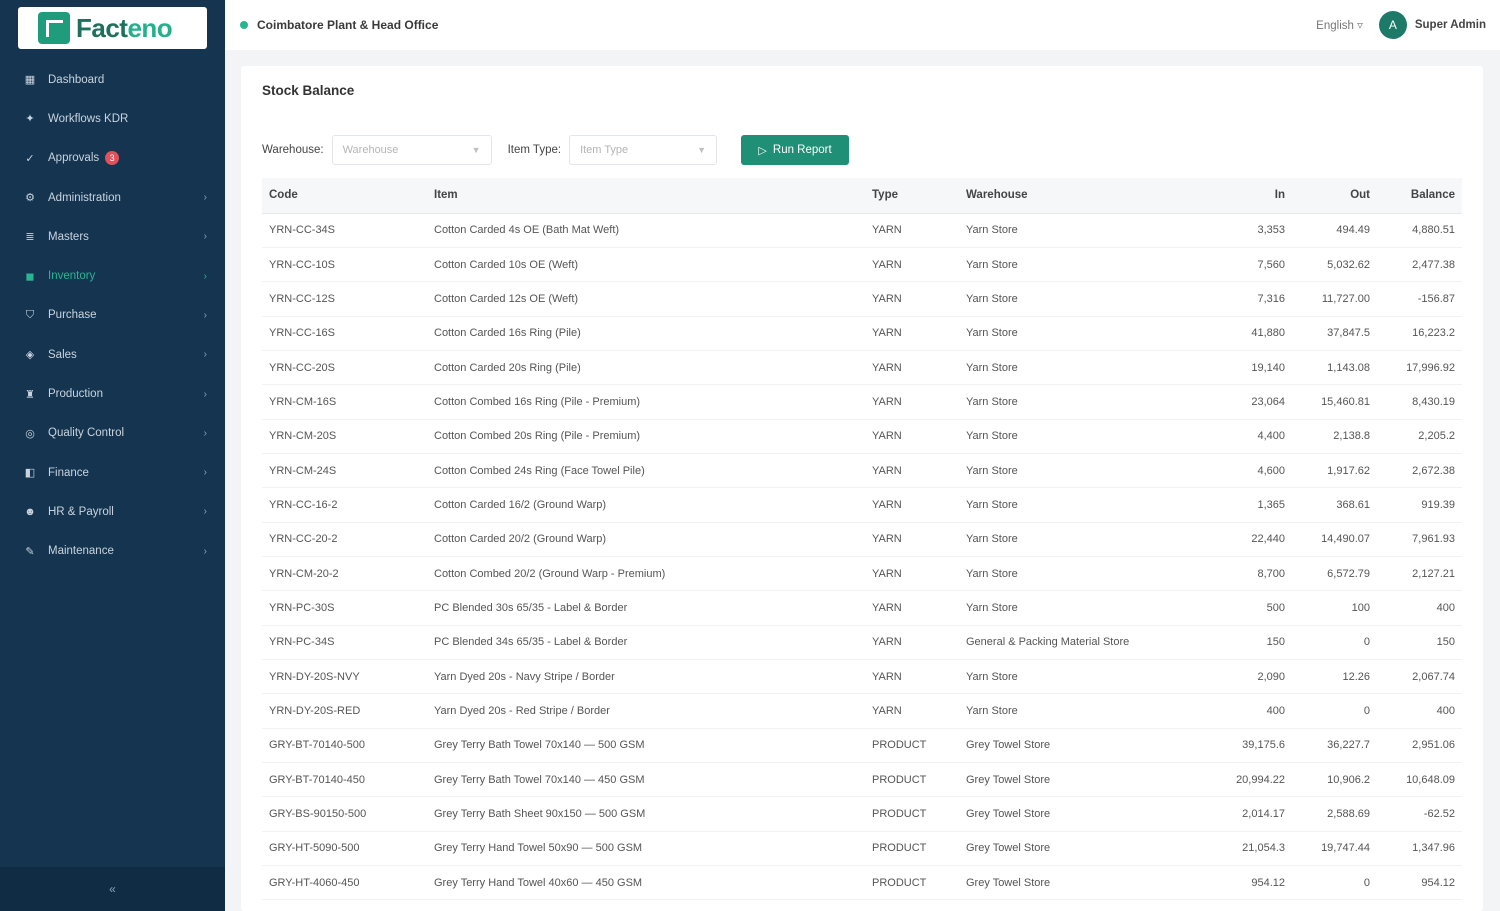 This screenshot has width=1500, height=911. What do you see at coordinates (1419, 402) in the screenshot?
I see `cell-balance: 8,430.19` at bounding box center [1419, 402].